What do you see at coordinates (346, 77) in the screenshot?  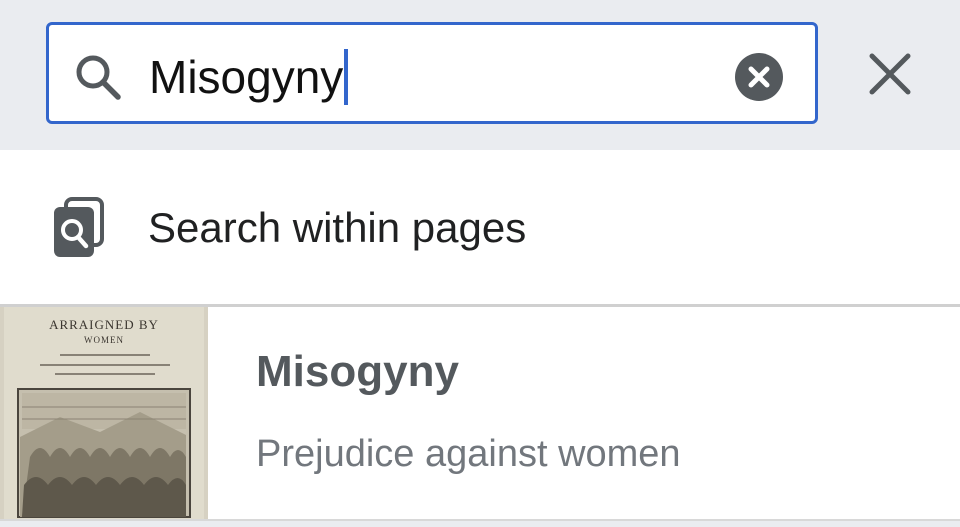 I see `text-caret` at bounding box center [346, 77].